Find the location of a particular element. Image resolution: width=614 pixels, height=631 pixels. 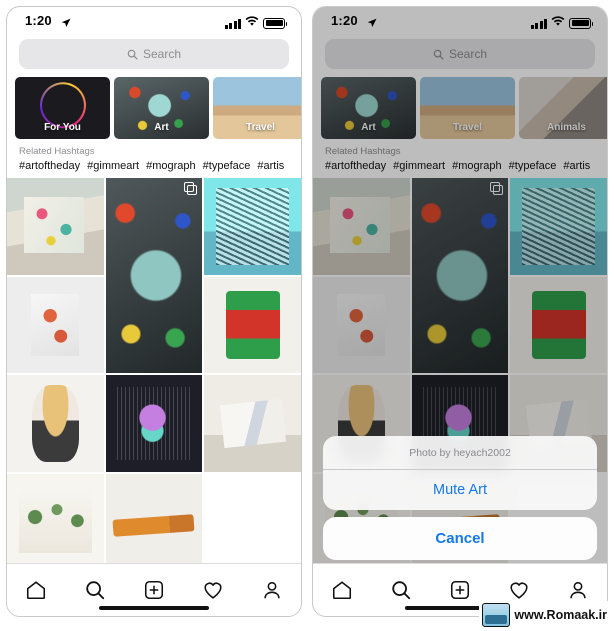

grid-cell-cyan-linocut is located at coordinates (252, 226).